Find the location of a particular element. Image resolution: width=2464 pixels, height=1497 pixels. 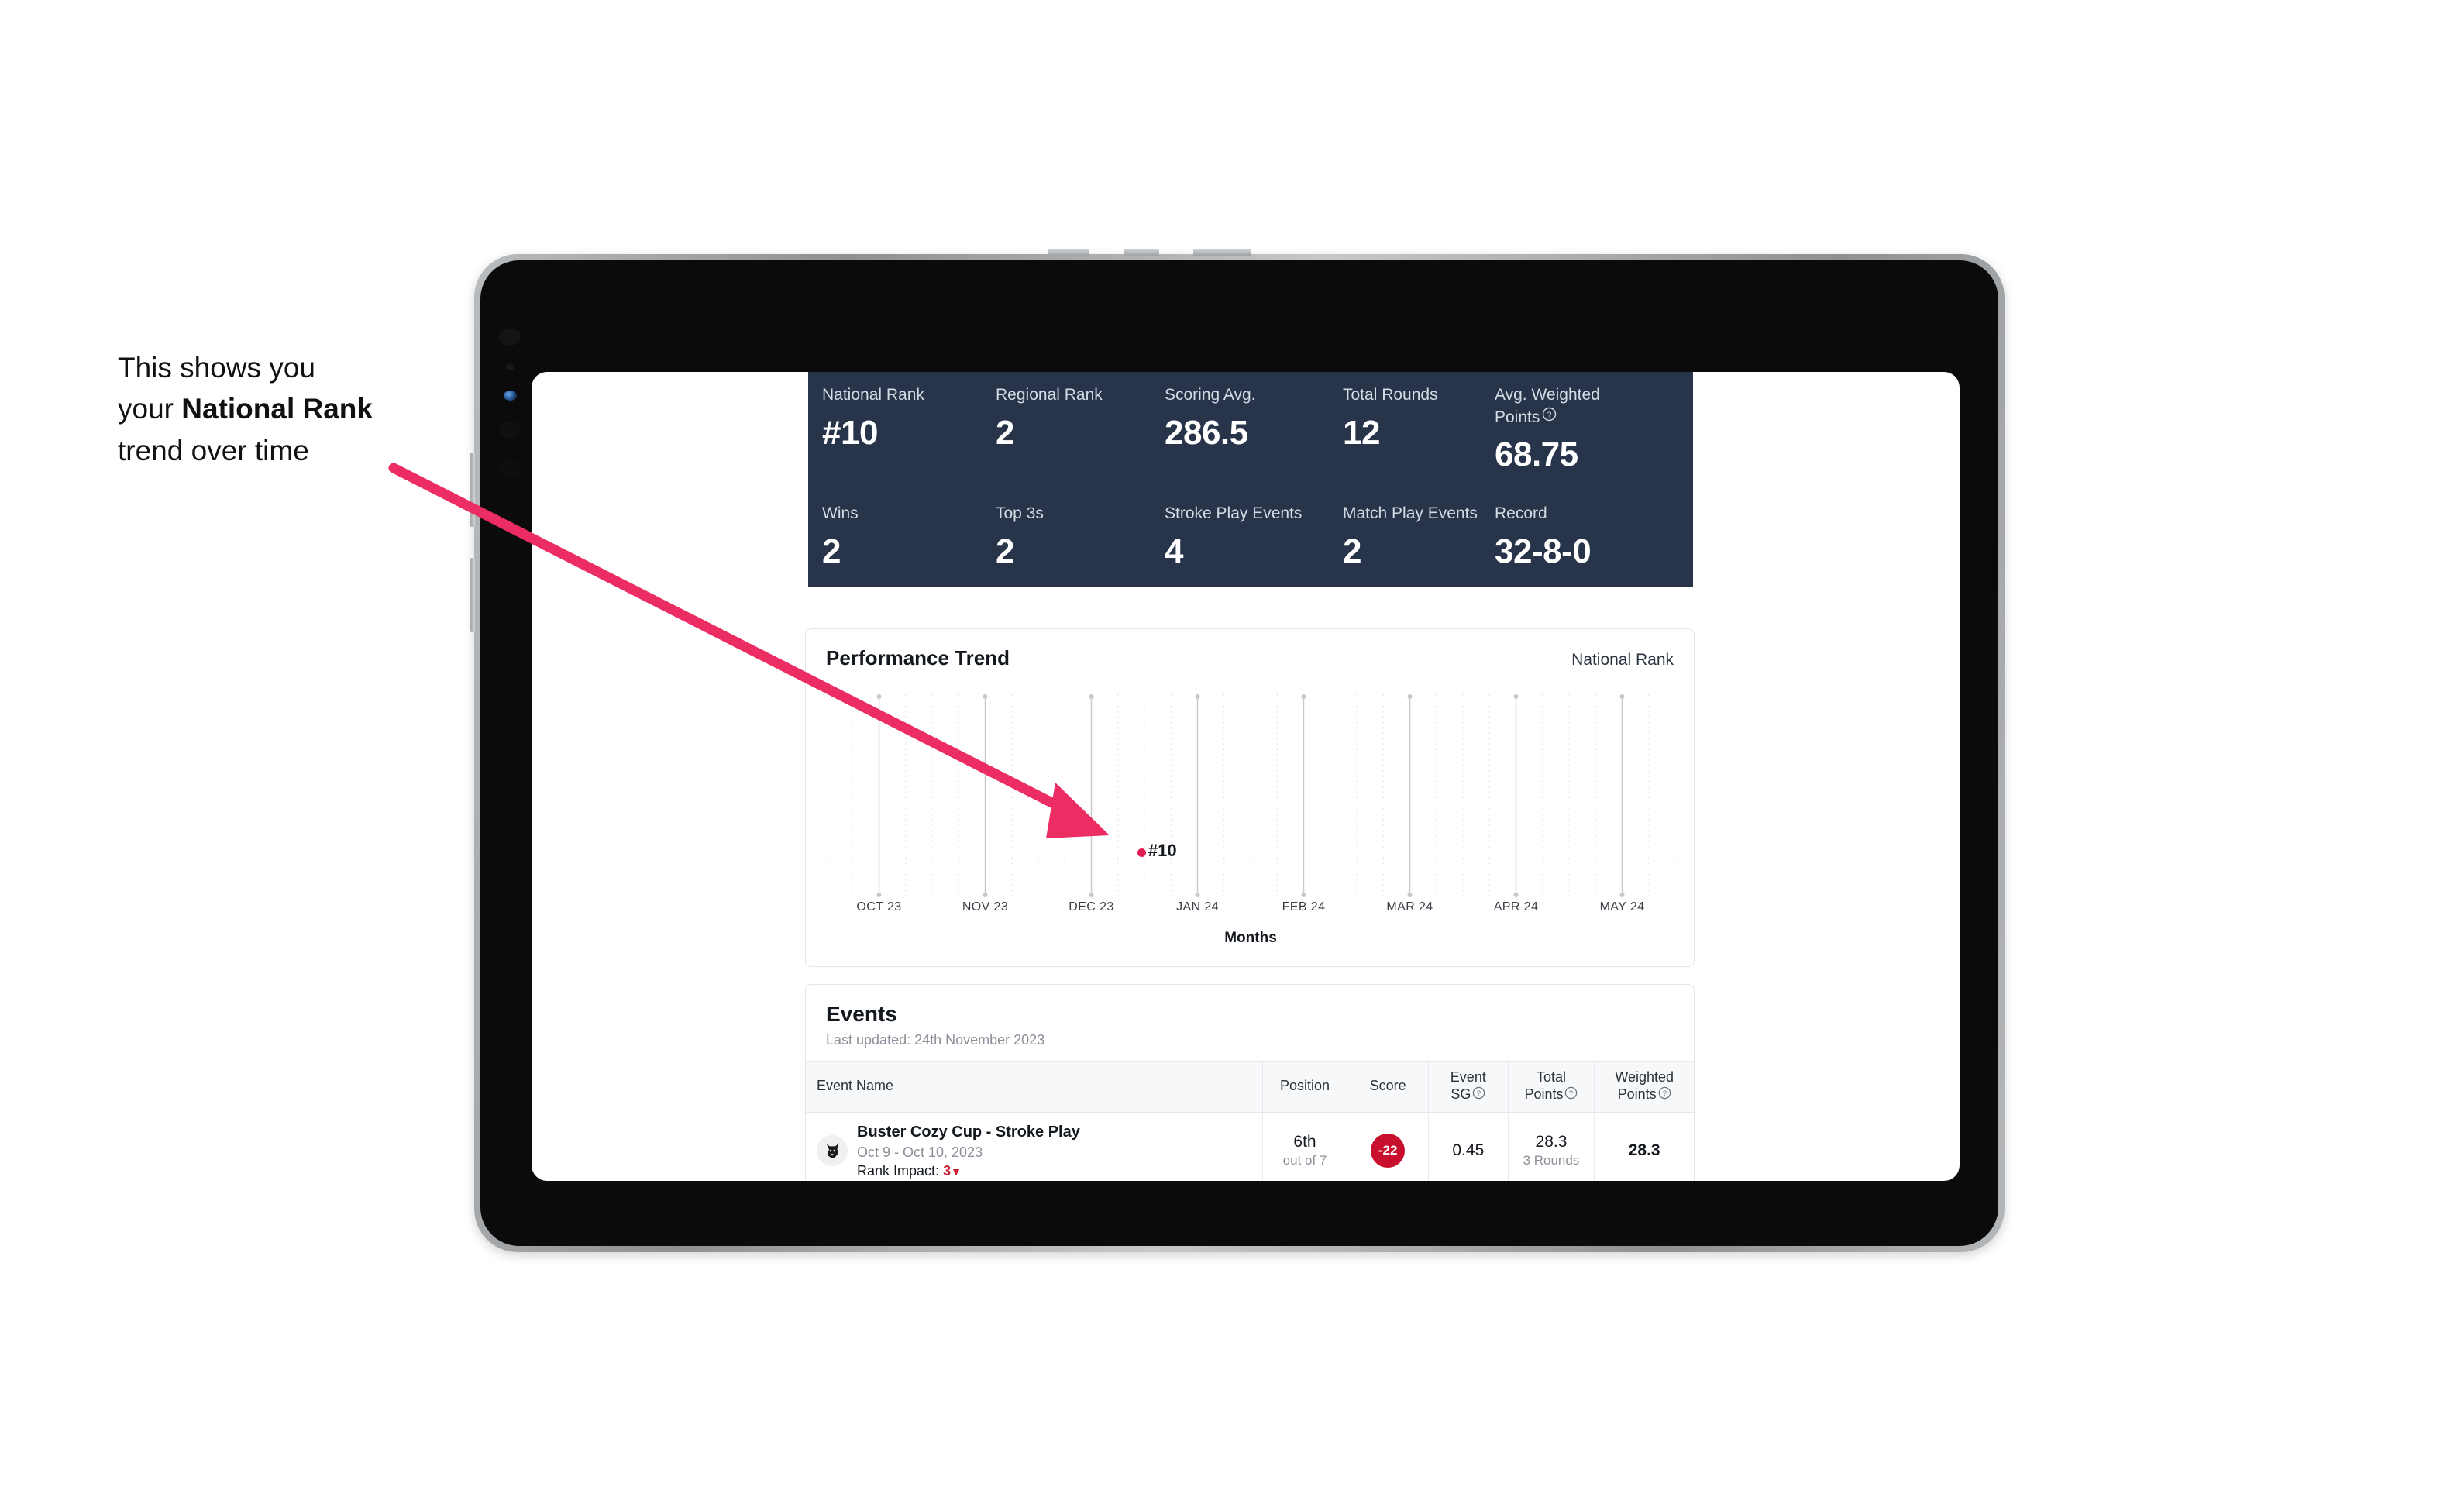

column-header-weighted-points: Weighted Points? is located at coordinates (1644, 1087).